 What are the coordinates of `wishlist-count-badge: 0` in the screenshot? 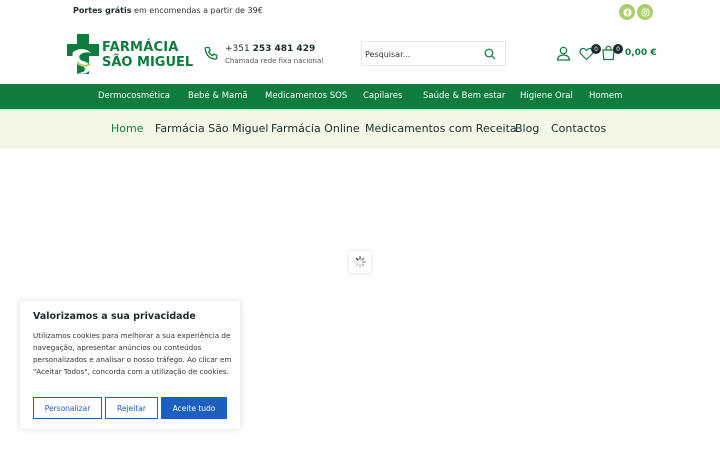 It's located at (596, 49).